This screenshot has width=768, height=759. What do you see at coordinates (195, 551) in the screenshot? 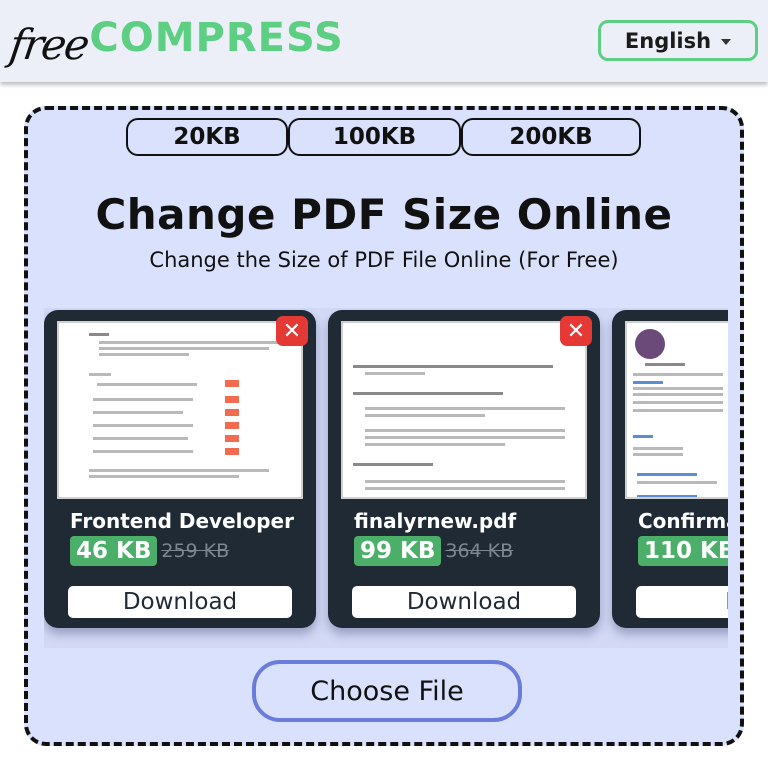
I see `original-size: 259 KB` at bounding box center [195, 551].